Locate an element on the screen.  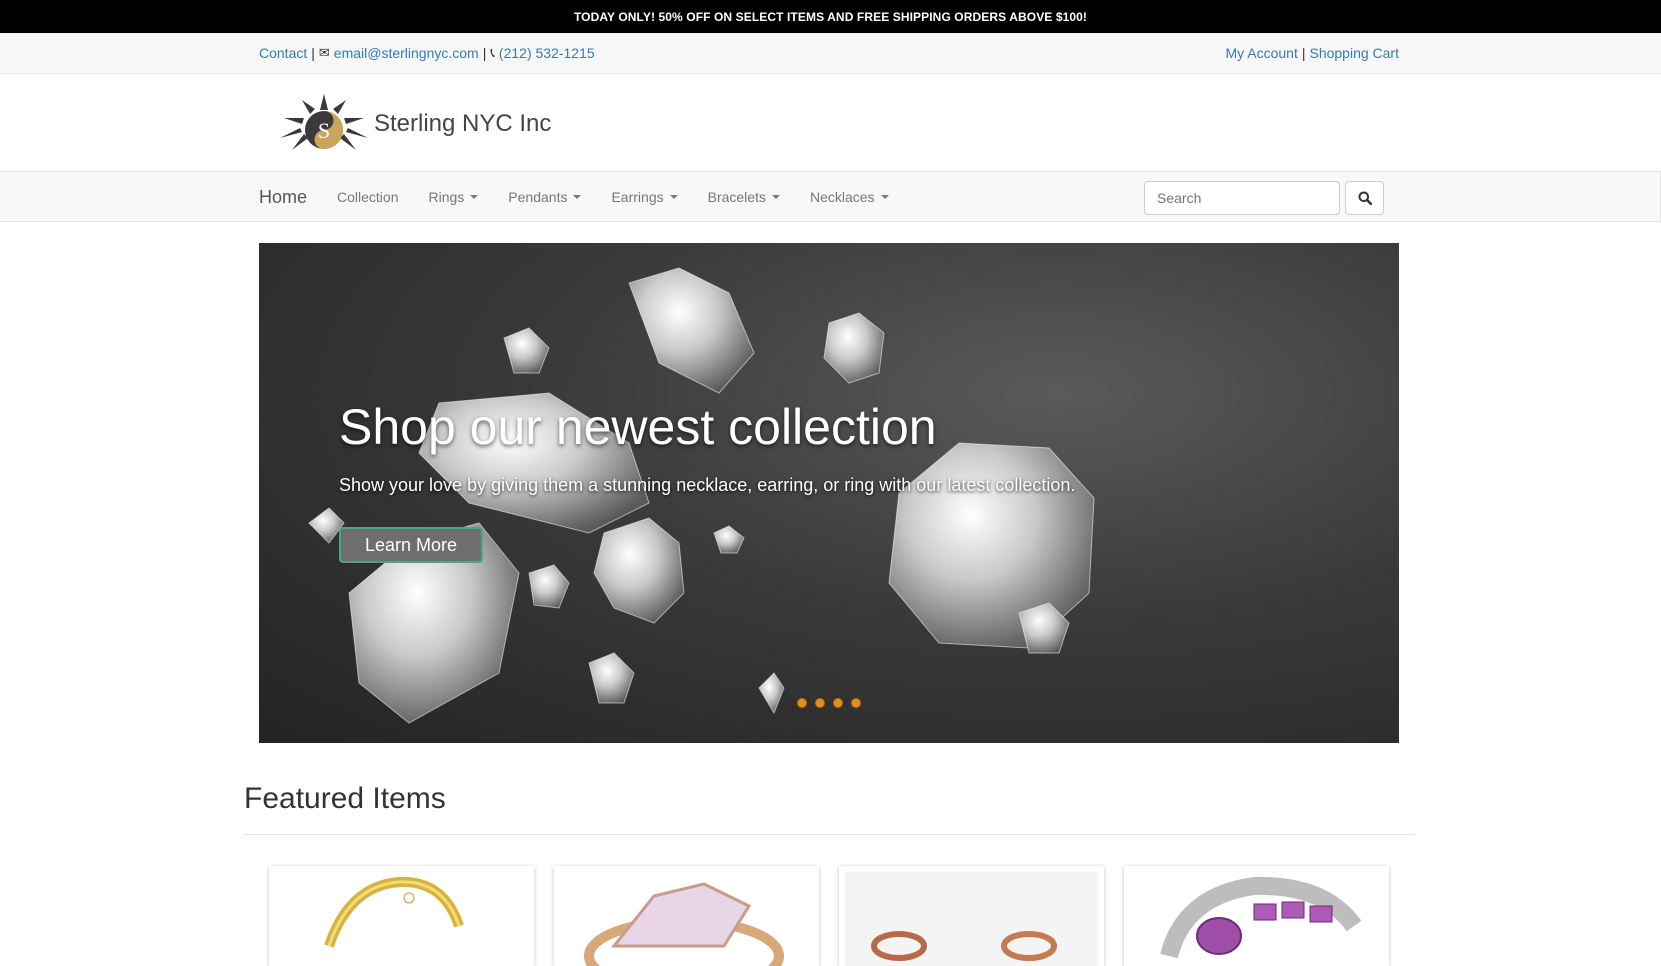
nav-label: Bracelets is located at coordinates (736, 197).